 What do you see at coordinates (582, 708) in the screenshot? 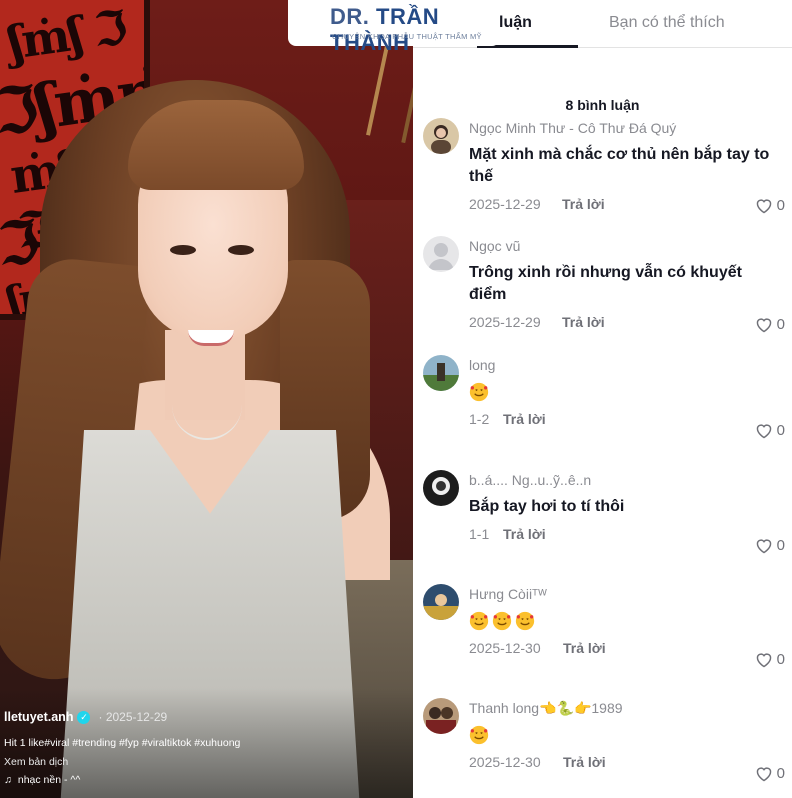
I see `emoji-decoration: 👉` at bounding box center [582, 708].